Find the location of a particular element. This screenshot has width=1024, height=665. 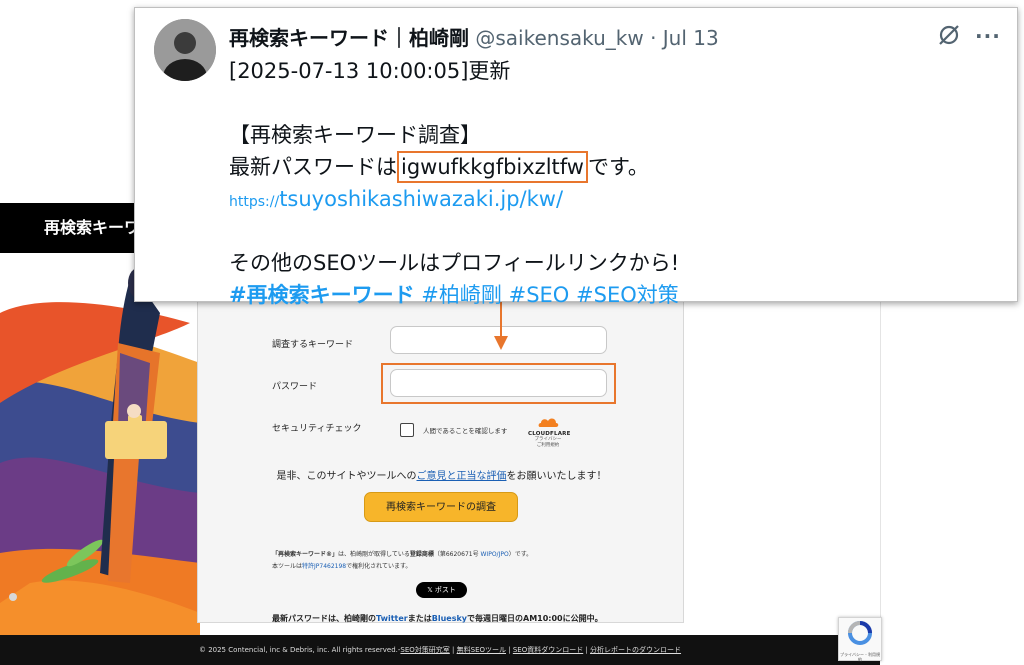

recaptcha-badge: プライバシー - 利用規約 is located at coordinates (860, 639).